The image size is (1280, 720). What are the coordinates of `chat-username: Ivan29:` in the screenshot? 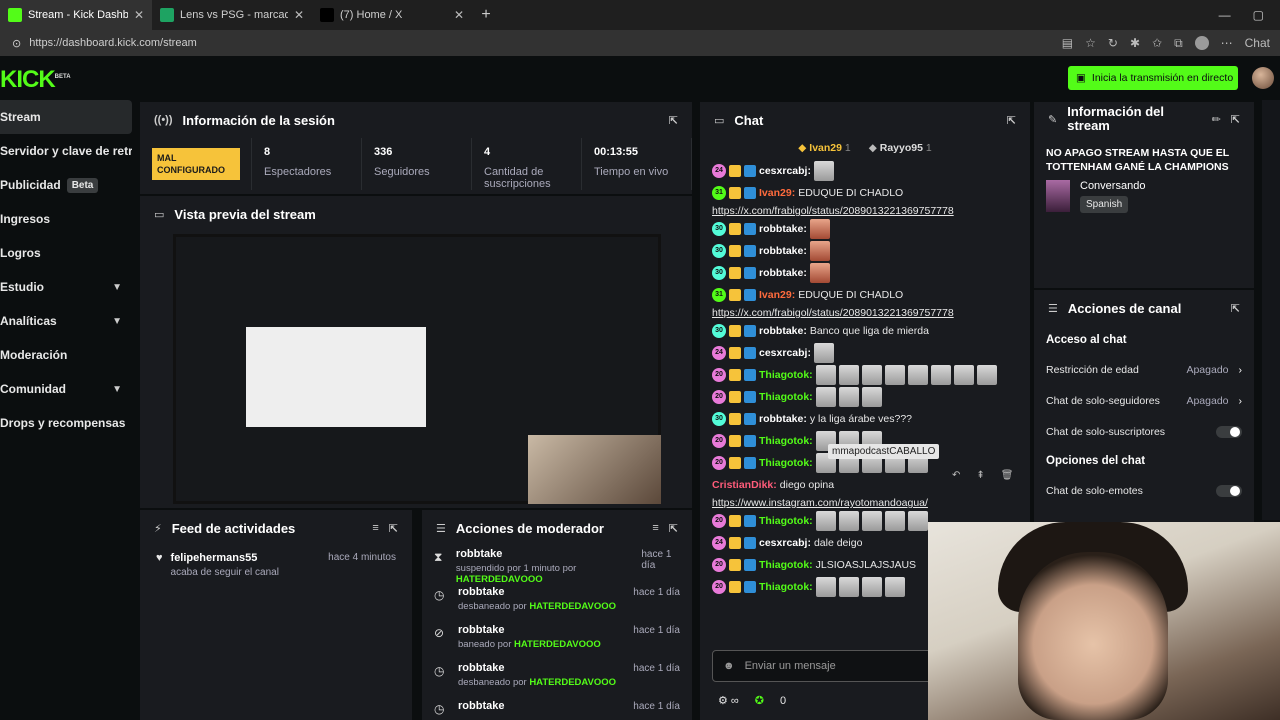 It's located at (777, 295).